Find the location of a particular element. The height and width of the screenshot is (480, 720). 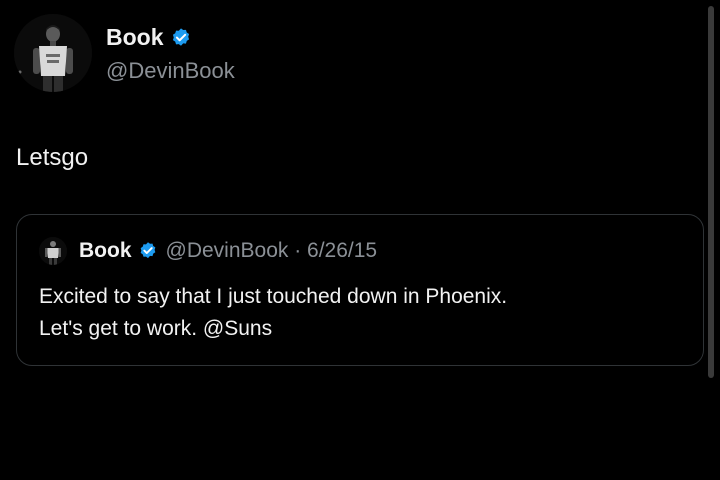

tweet-text: Letsgo is located at coordinates (52, 157).